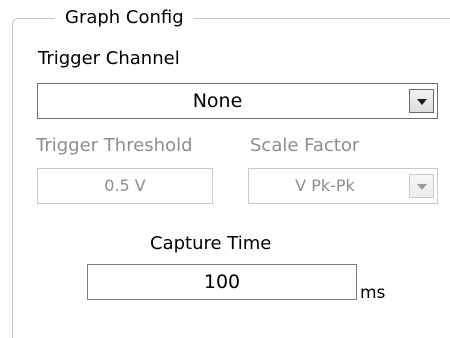 The height and width of the screenshot is (338, 450). I want to click on trigger-channel-label: Trigger Channel, so click(109, 58).